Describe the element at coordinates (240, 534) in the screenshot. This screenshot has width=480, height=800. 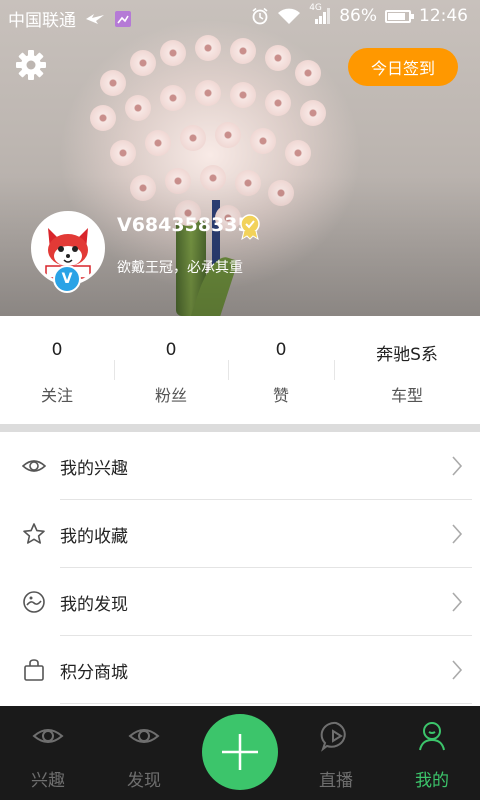
I see `menu-item-my-favorites: 我的收藏` at that location.